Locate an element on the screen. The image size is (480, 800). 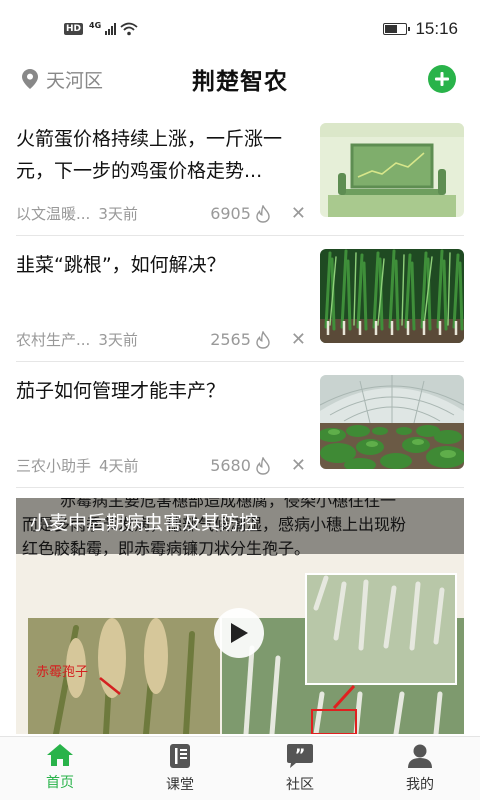
news-meta: 农村生产... 3天前 2565 ✕ is located at coordinates (161, 339).